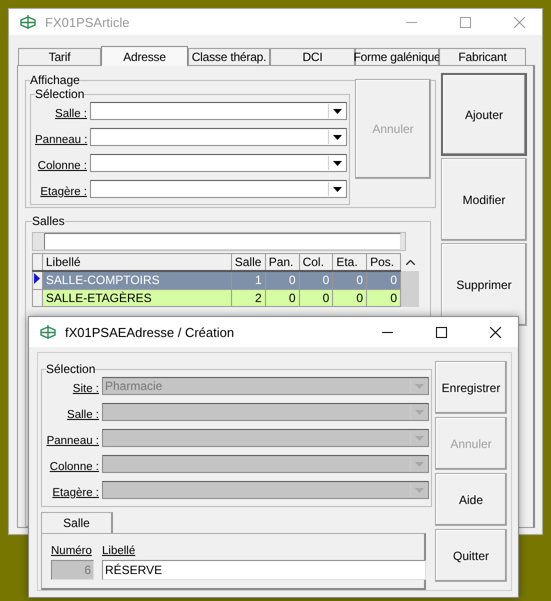 Image resolution: width=551 pixels, height=601 pixels. I want to click on column-header: Pos., so click(383, 263).